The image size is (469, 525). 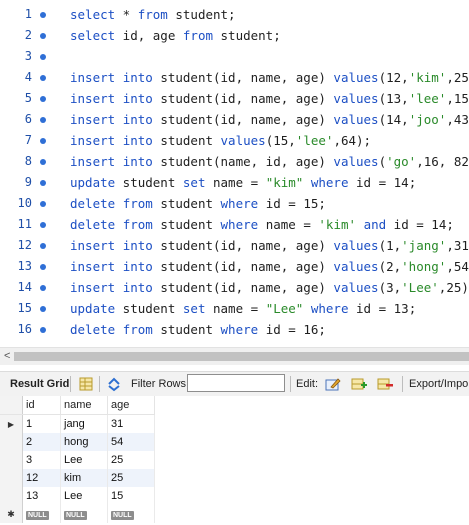 I want to click on code-text: insert into student values(15,'lee',64);, so click(x=220, y=140).